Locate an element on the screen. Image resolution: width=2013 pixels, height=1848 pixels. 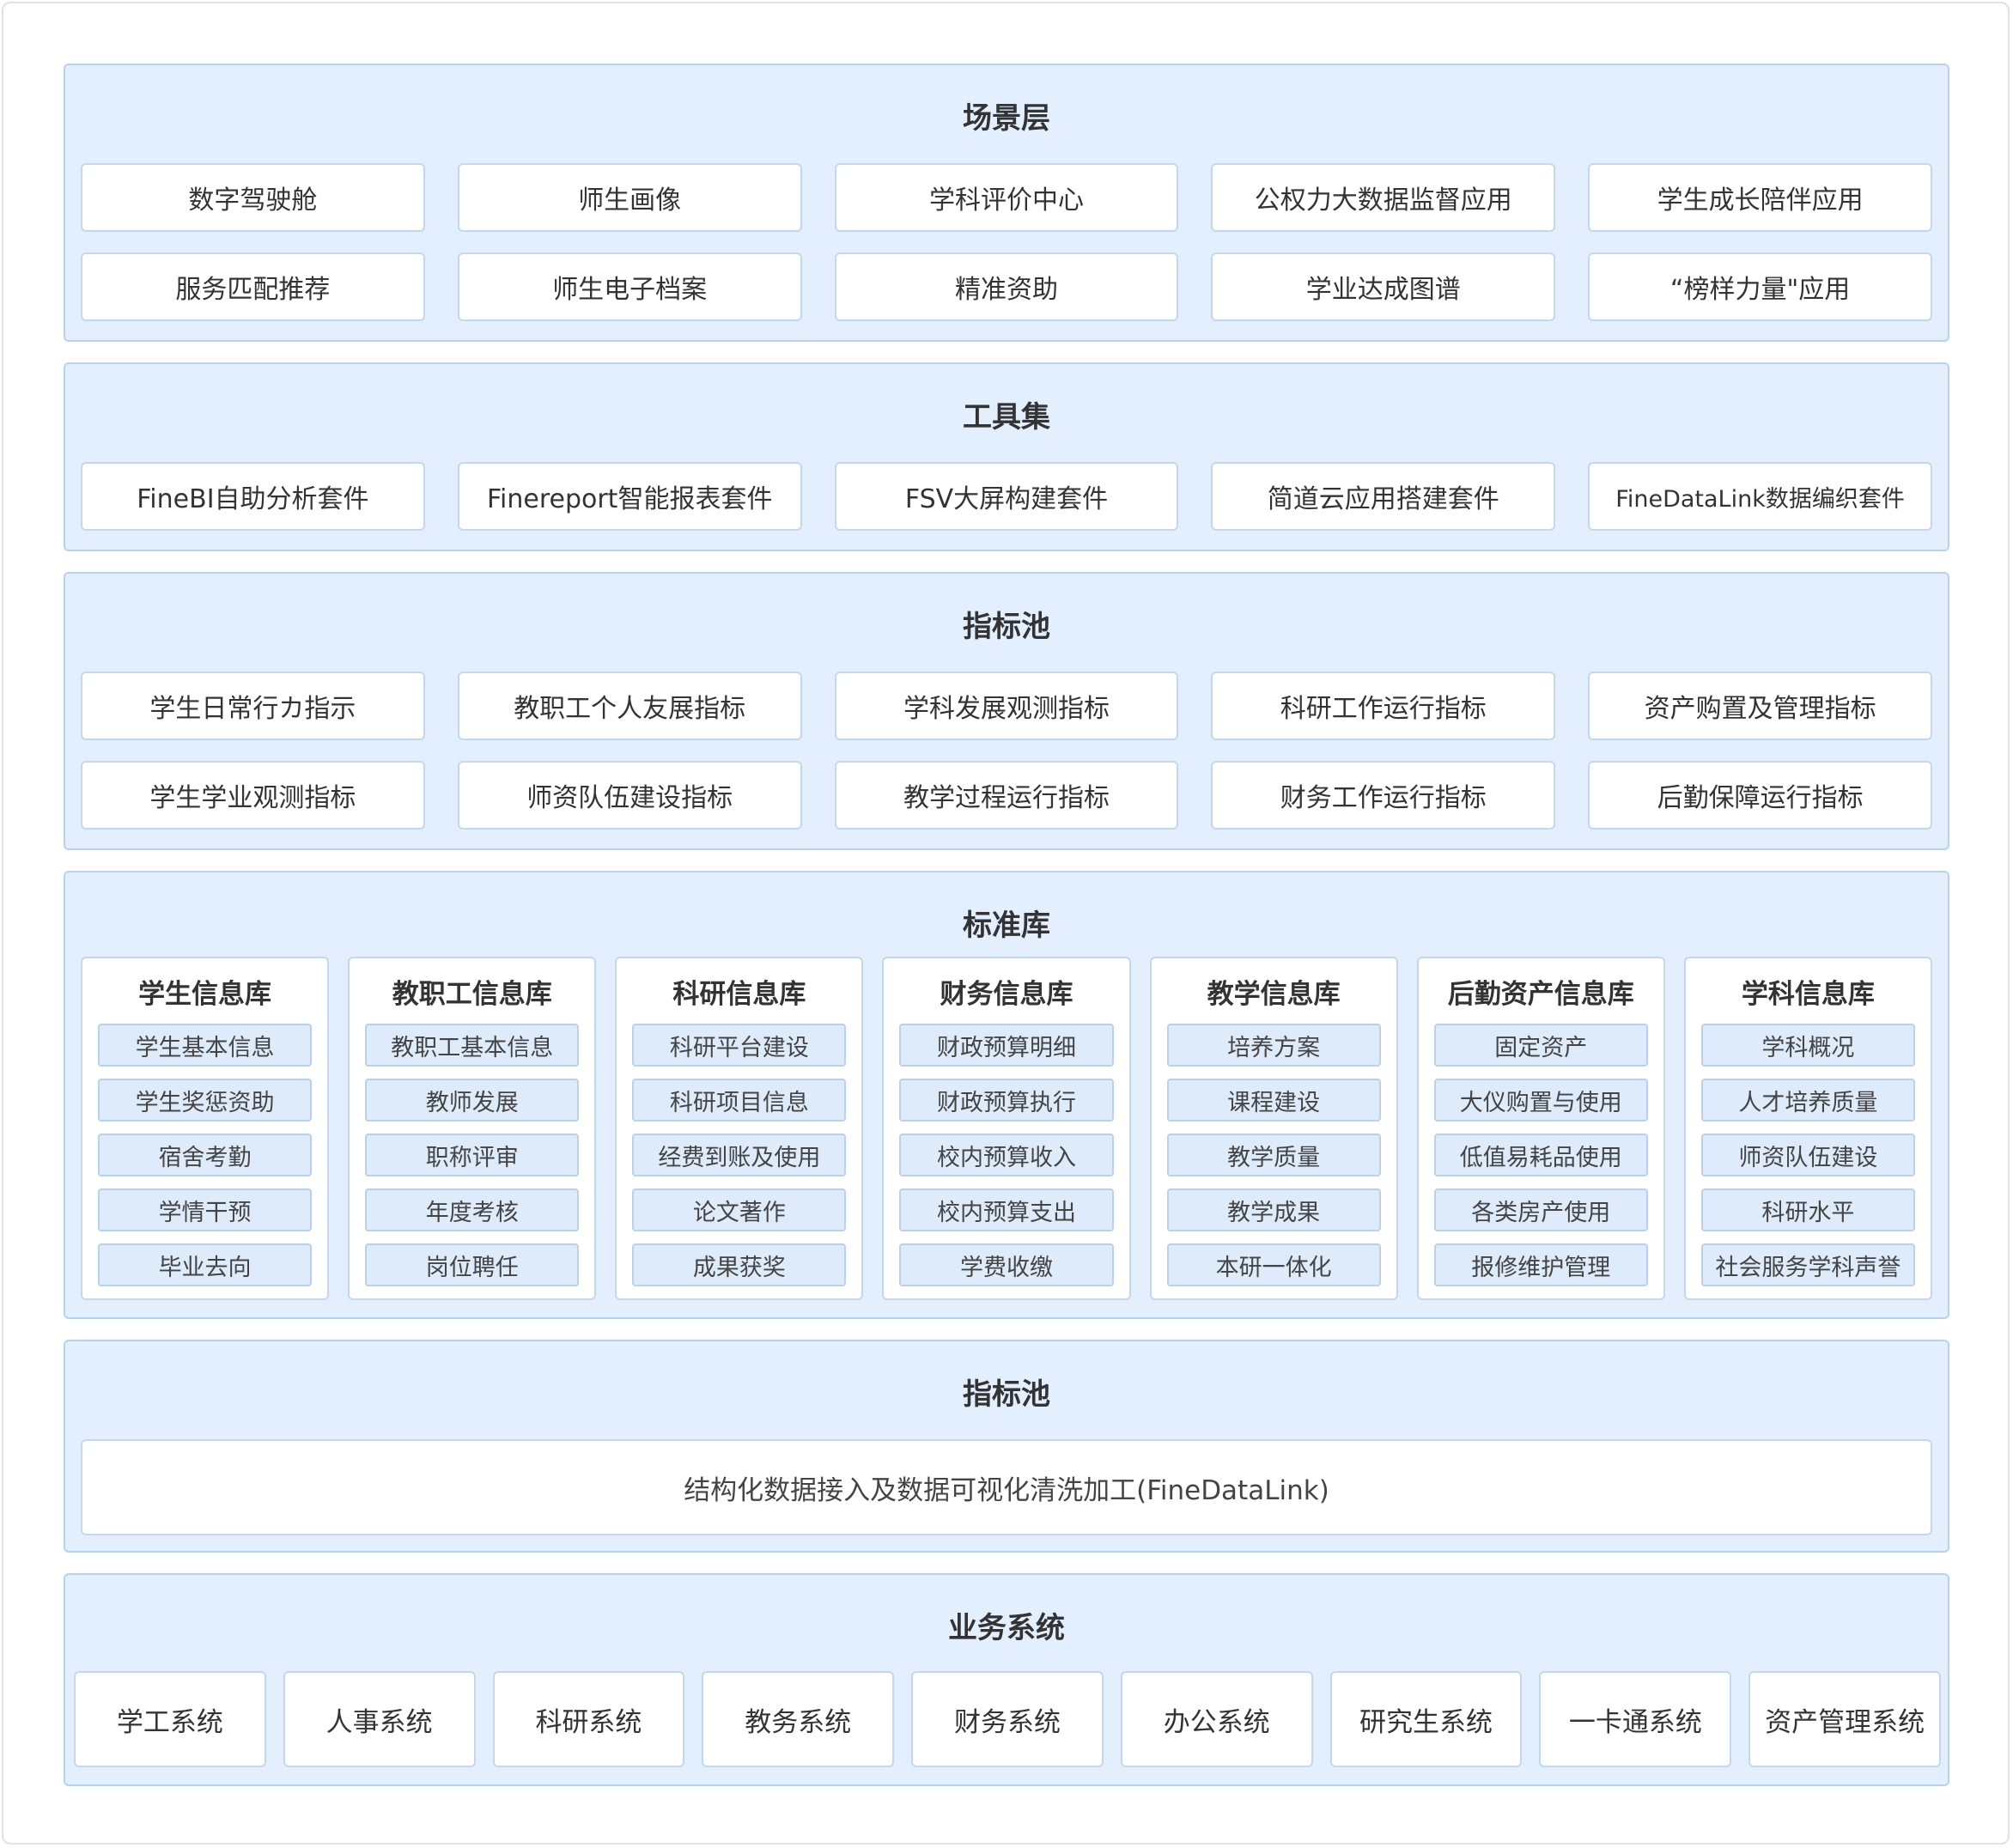
tool-item: FSV大屏构建套件 is located at coordinates (1006, 496).